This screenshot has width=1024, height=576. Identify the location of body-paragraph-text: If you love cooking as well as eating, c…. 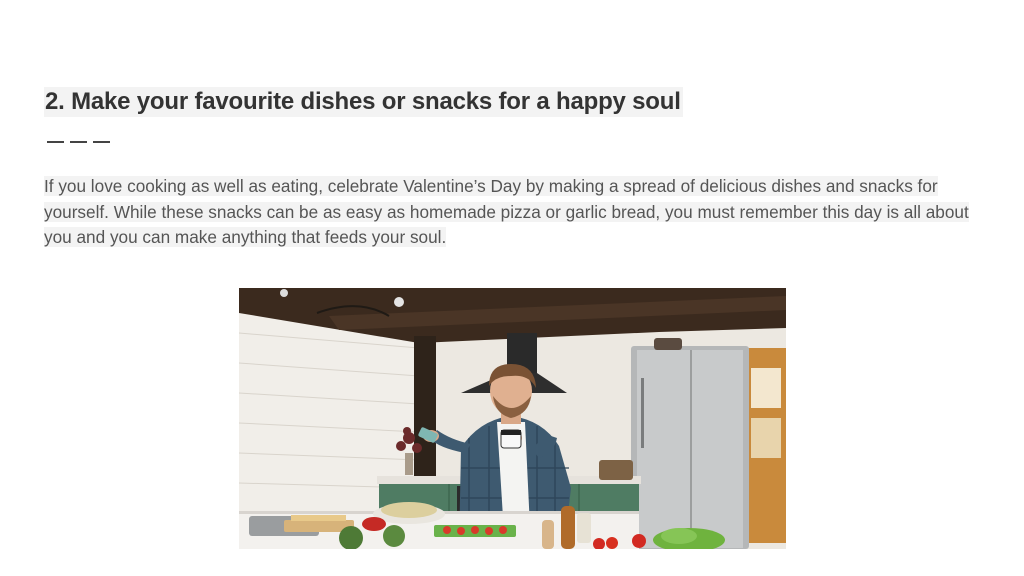
(506, 211).